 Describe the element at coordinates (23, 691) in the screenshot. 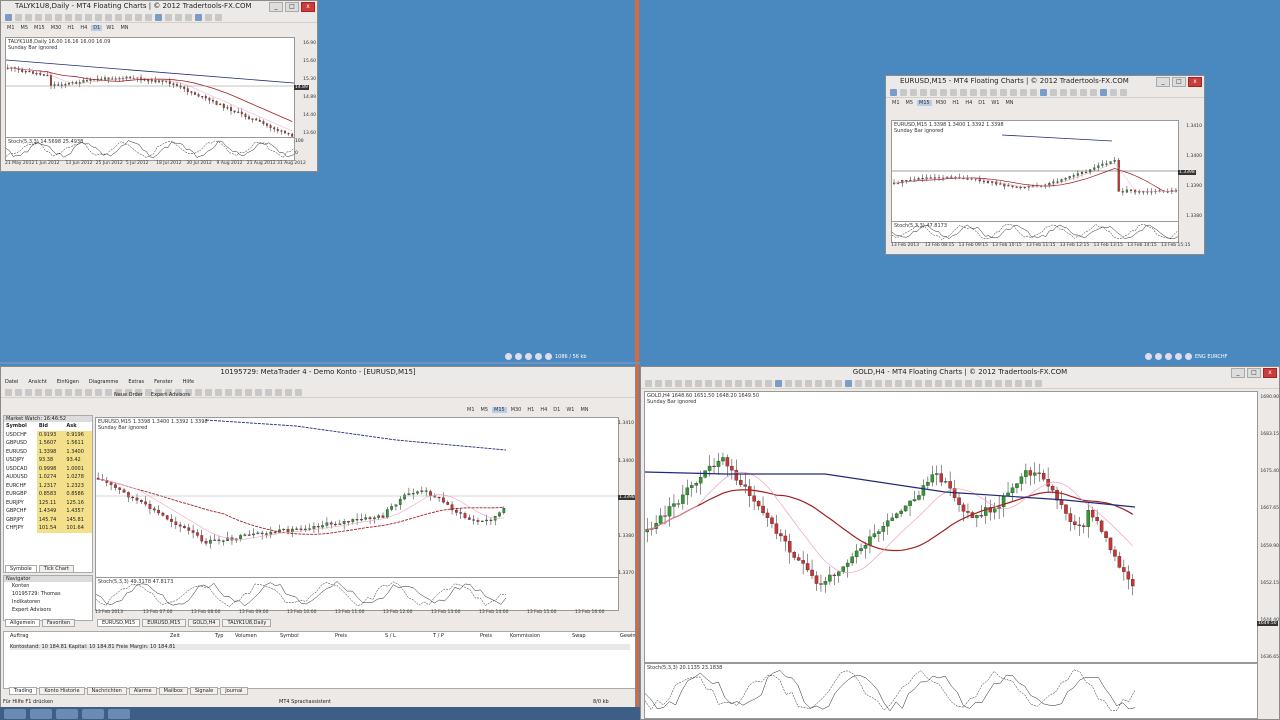

I see `tab: Trading` at that location.